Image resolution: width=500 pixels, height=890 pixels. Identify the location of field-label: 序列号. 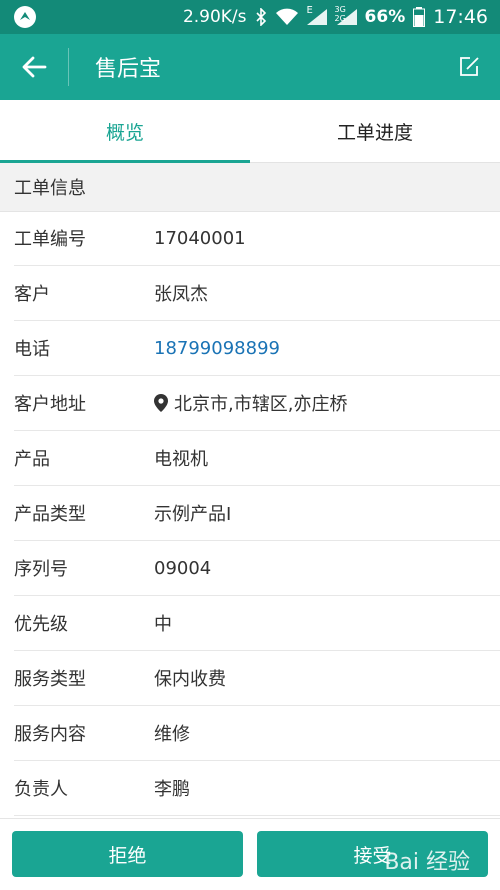
(41, 569).